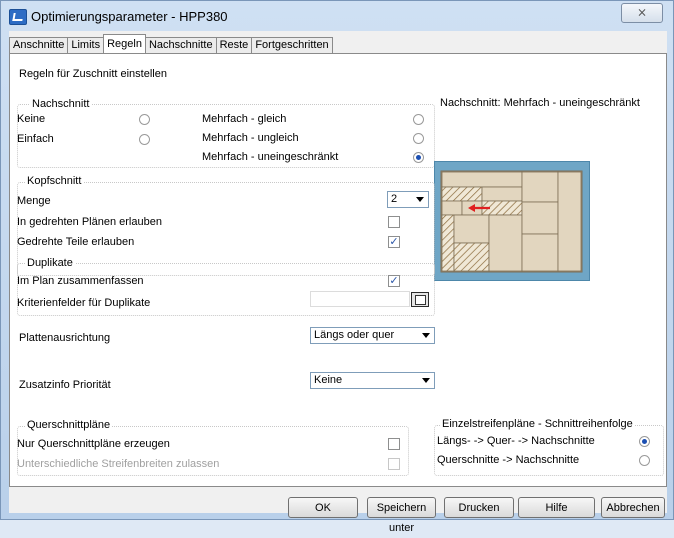 This screenshot has width=674, height=538. I want to click on plattenausrichtung-label: Plattenausrichtung, so click(65, 338).